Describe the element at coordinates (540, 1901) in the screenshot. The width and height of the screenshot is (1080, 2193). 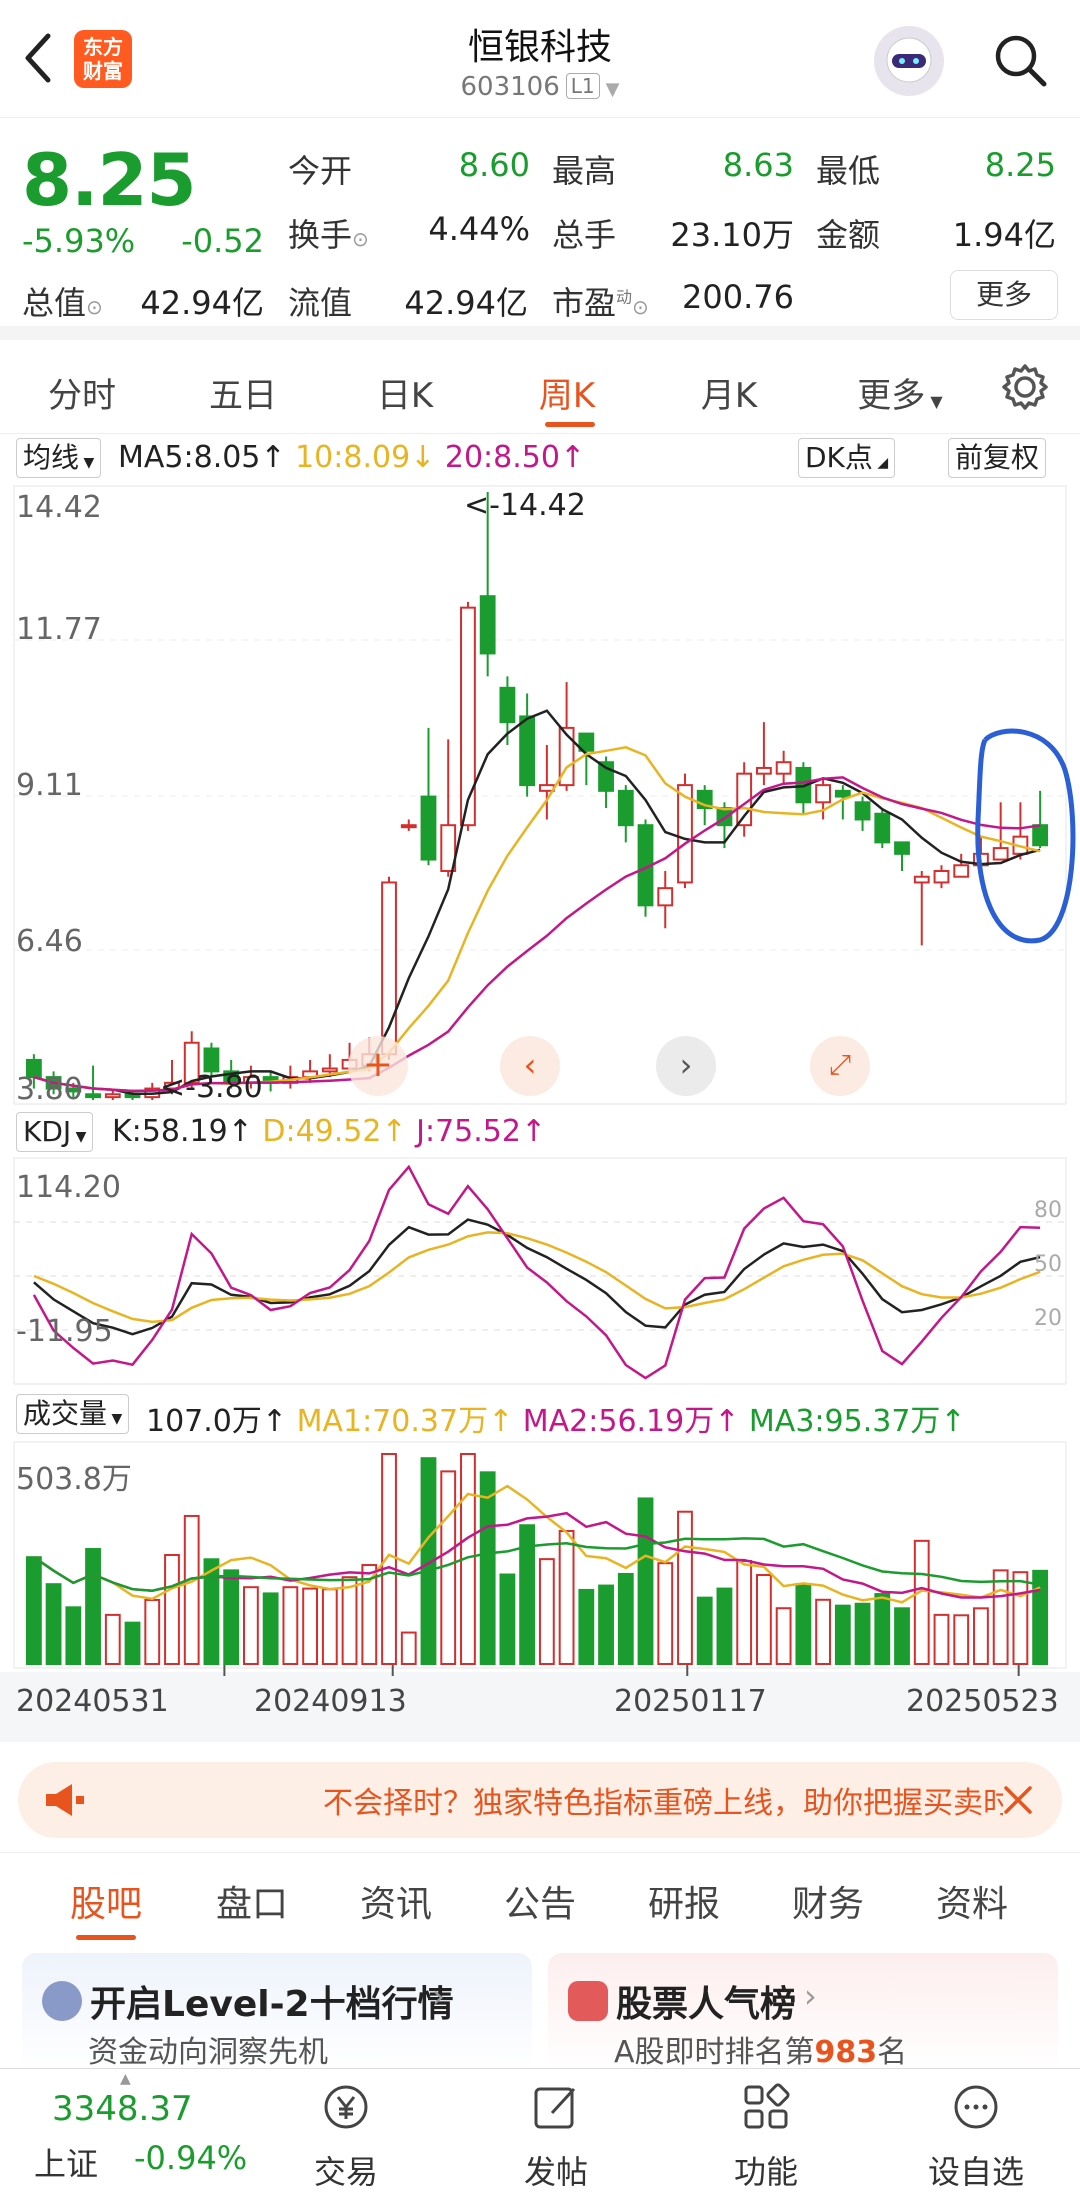
I see `tab-announcements: 公告` at that location.